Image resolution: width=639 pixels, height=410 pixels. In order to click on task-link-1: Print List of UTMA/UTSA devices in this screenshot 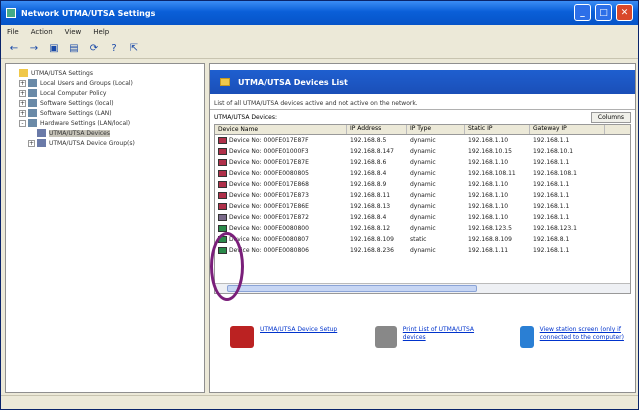, I will do `click(432, 351)`.